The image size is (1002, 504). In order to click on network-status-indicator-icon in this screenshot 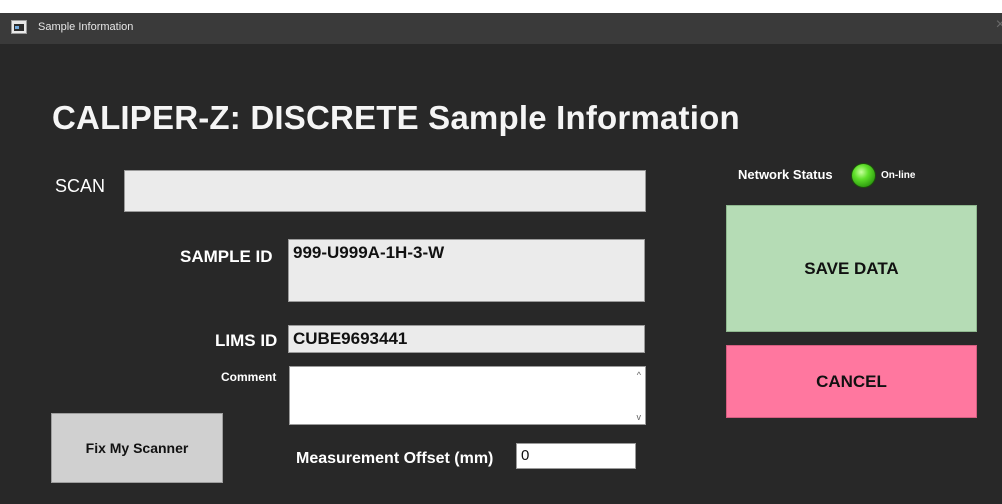, I will do `click(863, 175)`.